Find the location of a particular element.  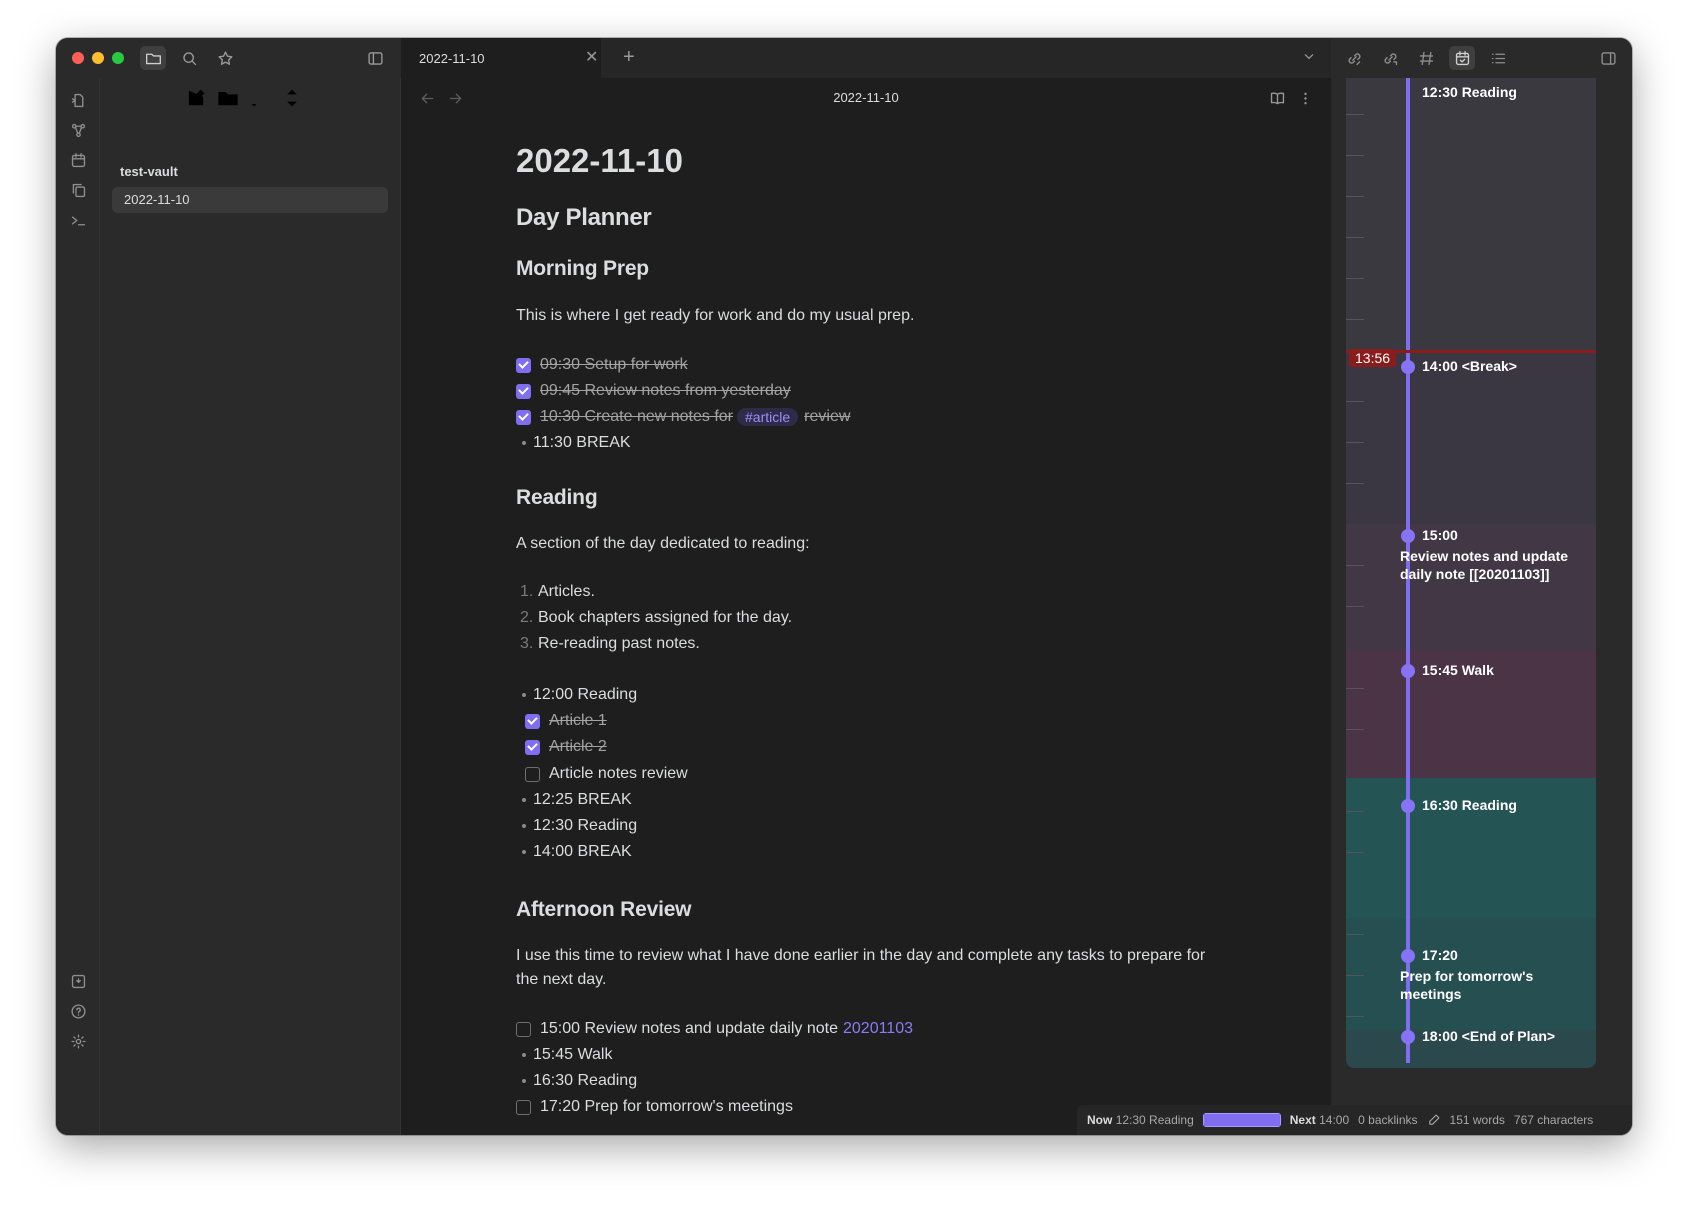

status-now: Now 12:30 Reading is located at coordinates (1140, 1120).